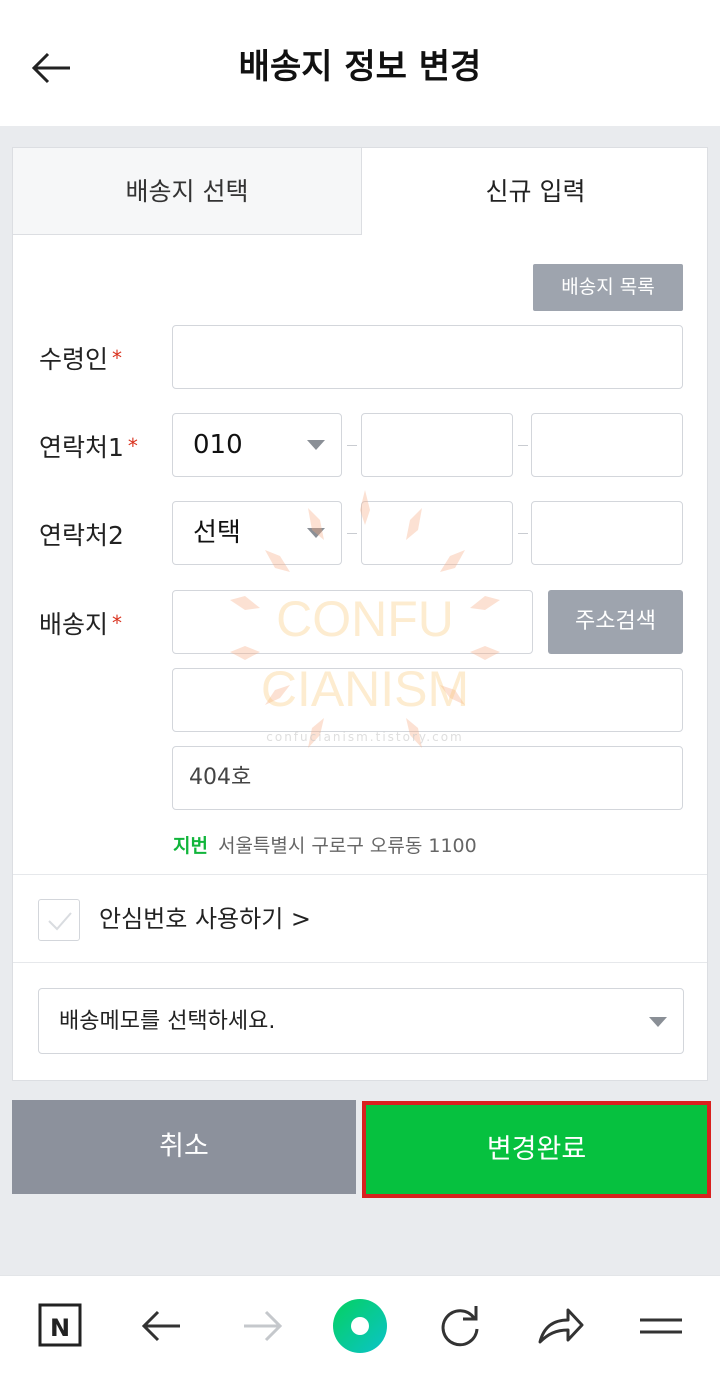 This screenshot has height=1395, width=720. What do you see at coordinates (218, 445) in the screenshot?
I see `phone1-prefix-value: 010` at bounding box center [218, 445].